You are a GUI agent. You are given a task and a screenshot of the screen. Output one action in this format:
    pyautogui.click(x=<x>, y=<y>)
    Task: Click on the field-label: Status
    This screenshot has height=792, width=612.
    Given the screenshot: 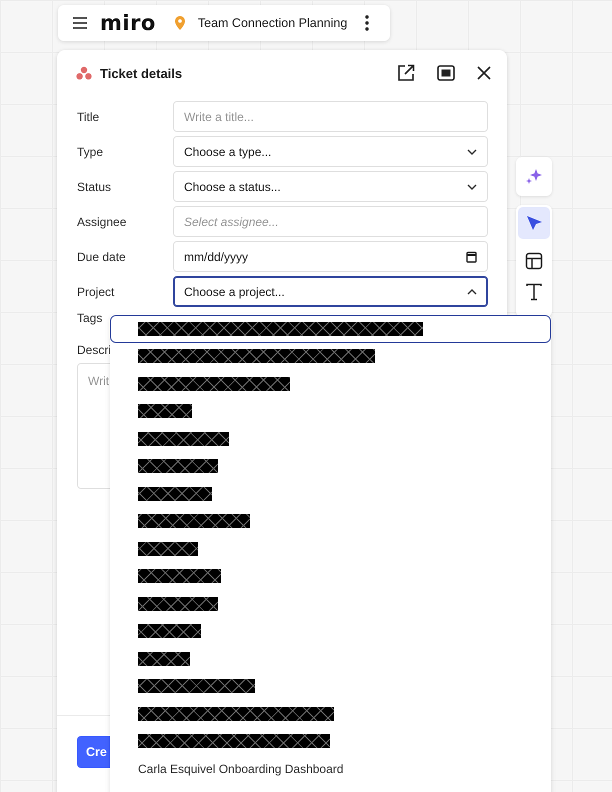 What is the action you would take?
    pyautogui.click(x=94, y=187)
    